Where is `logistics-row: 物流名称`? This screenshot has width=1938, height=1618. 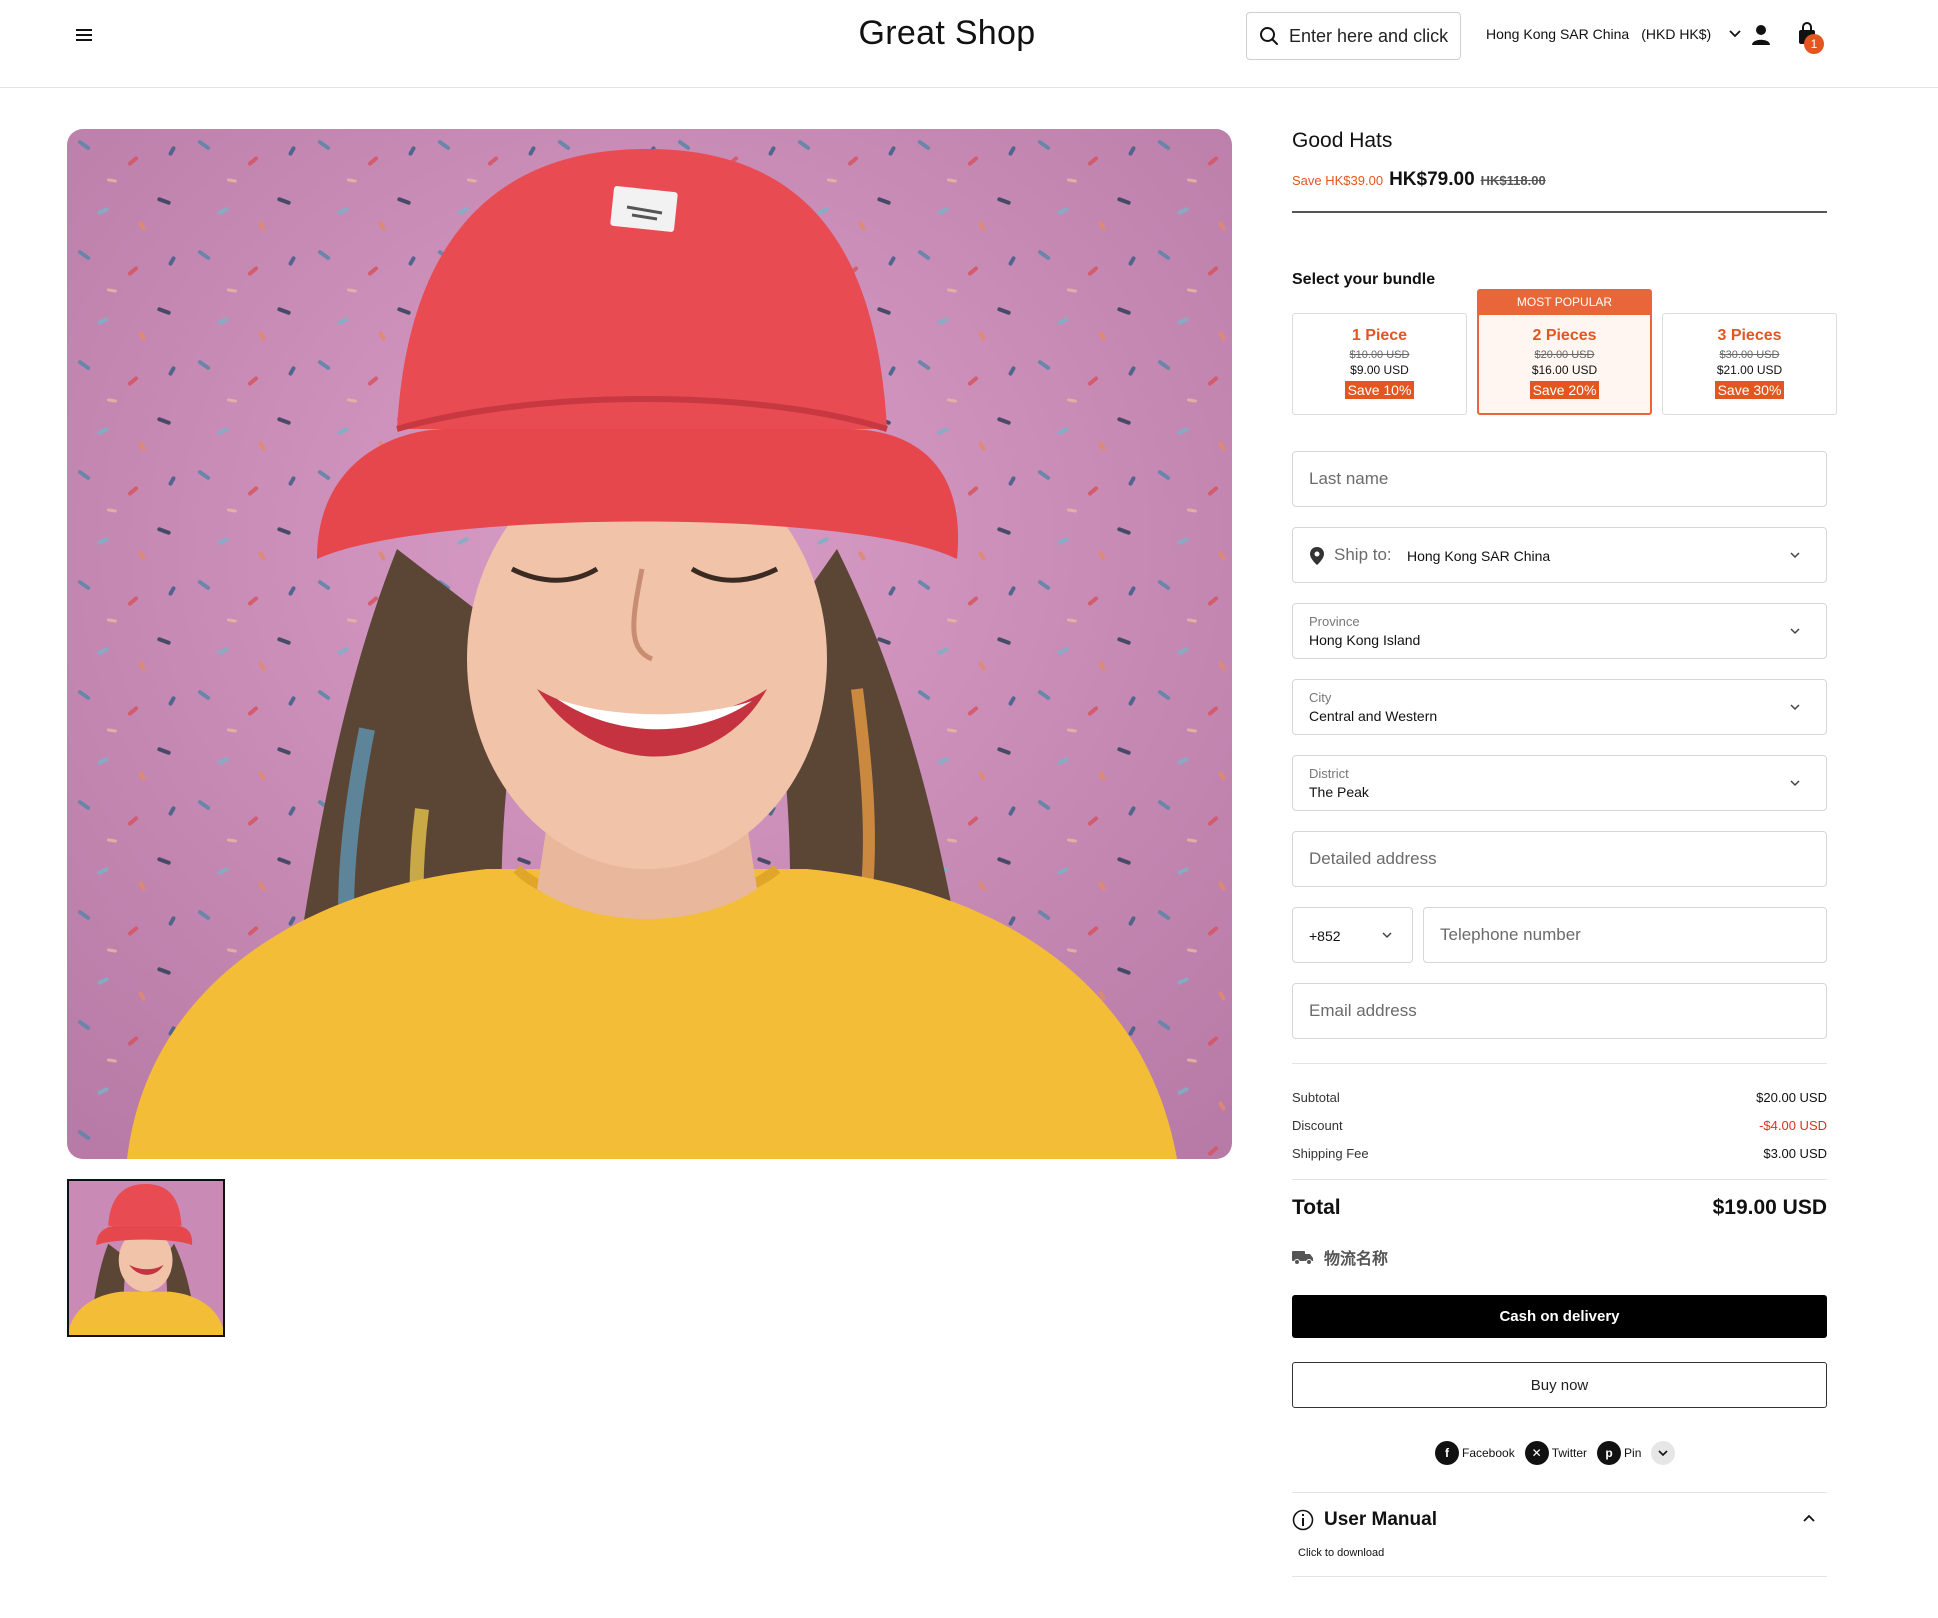 logistics-row: 物流名称 is located at coordinates (1340, 1257).